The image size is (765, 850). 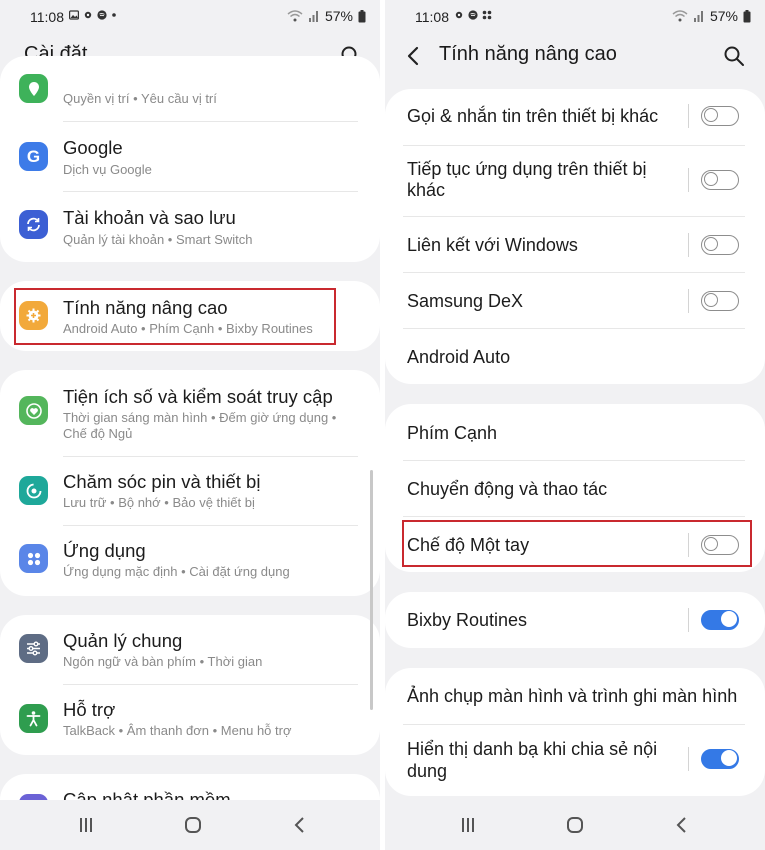 I want to click on navigation-bar, so click(x=575, y=825).